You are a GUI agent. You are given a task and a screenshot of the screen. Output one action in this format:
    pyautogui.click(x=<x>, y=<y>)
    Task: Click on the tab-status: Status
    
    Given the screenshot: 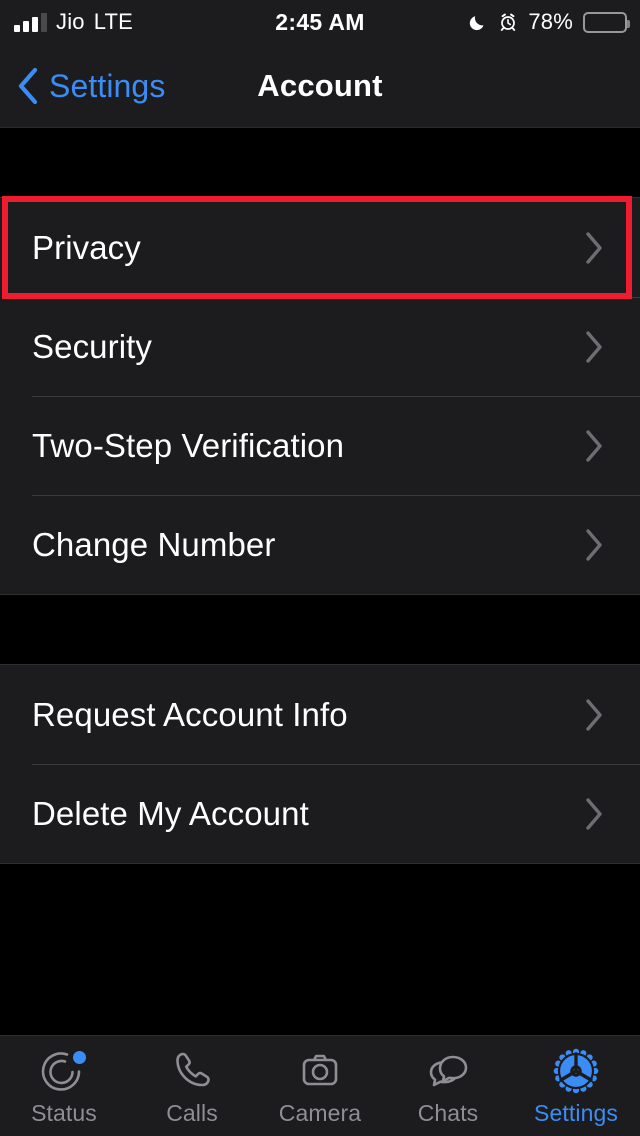 What is the action you would take?
    pyautogui.click(x=64, y=1086)
    